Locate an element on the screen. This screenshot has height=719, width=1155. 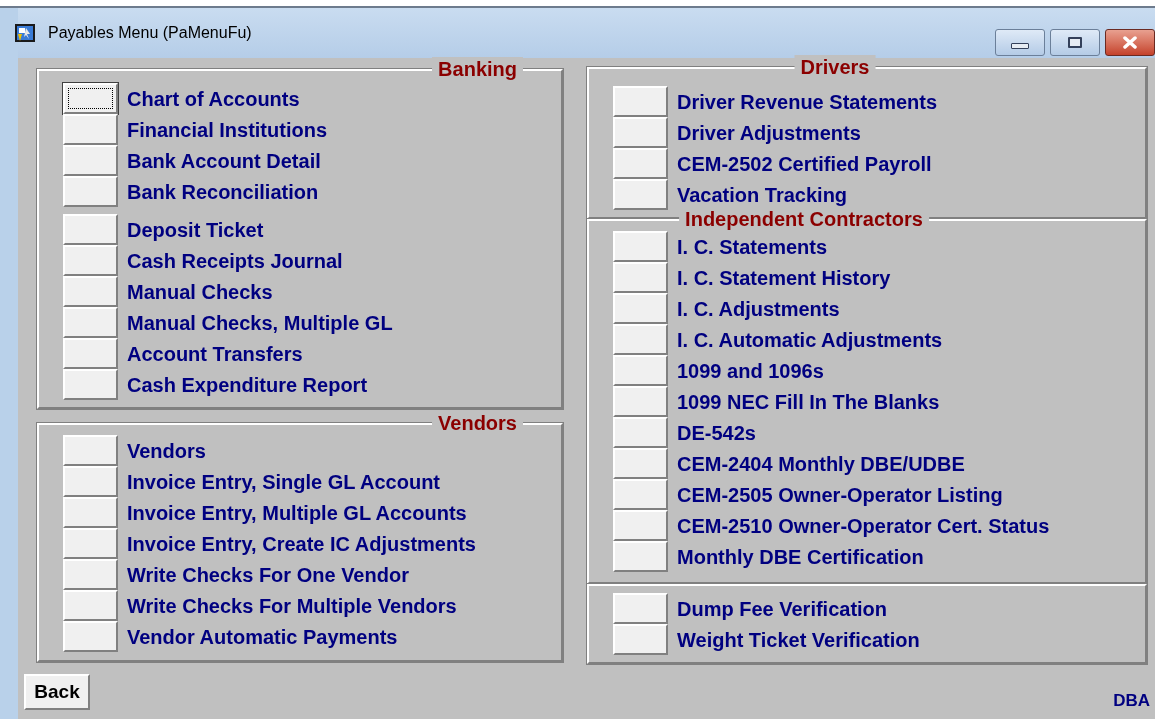
menu-label: CEM-2502 Certified Payroll is located at coordinates (804, 163).